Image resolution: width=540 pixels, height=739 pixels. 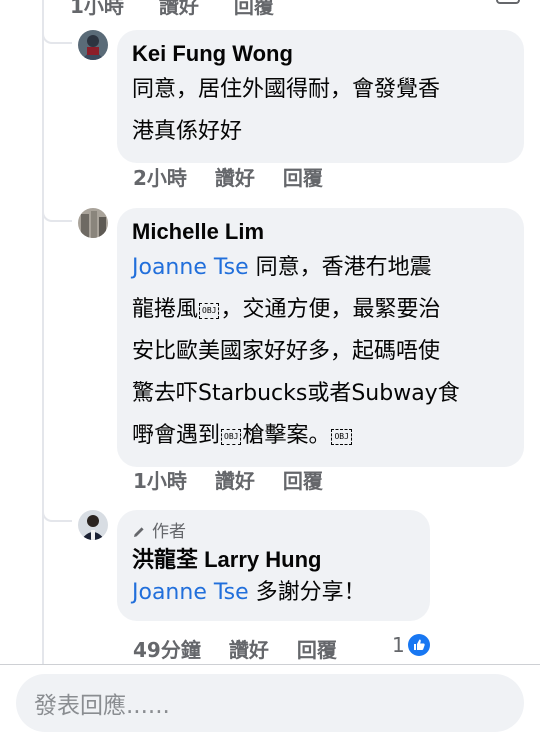 I want to click on comment-text: 同意，居住外國得耐，會發覺香 港真係好好, so click(x=286, y=110).